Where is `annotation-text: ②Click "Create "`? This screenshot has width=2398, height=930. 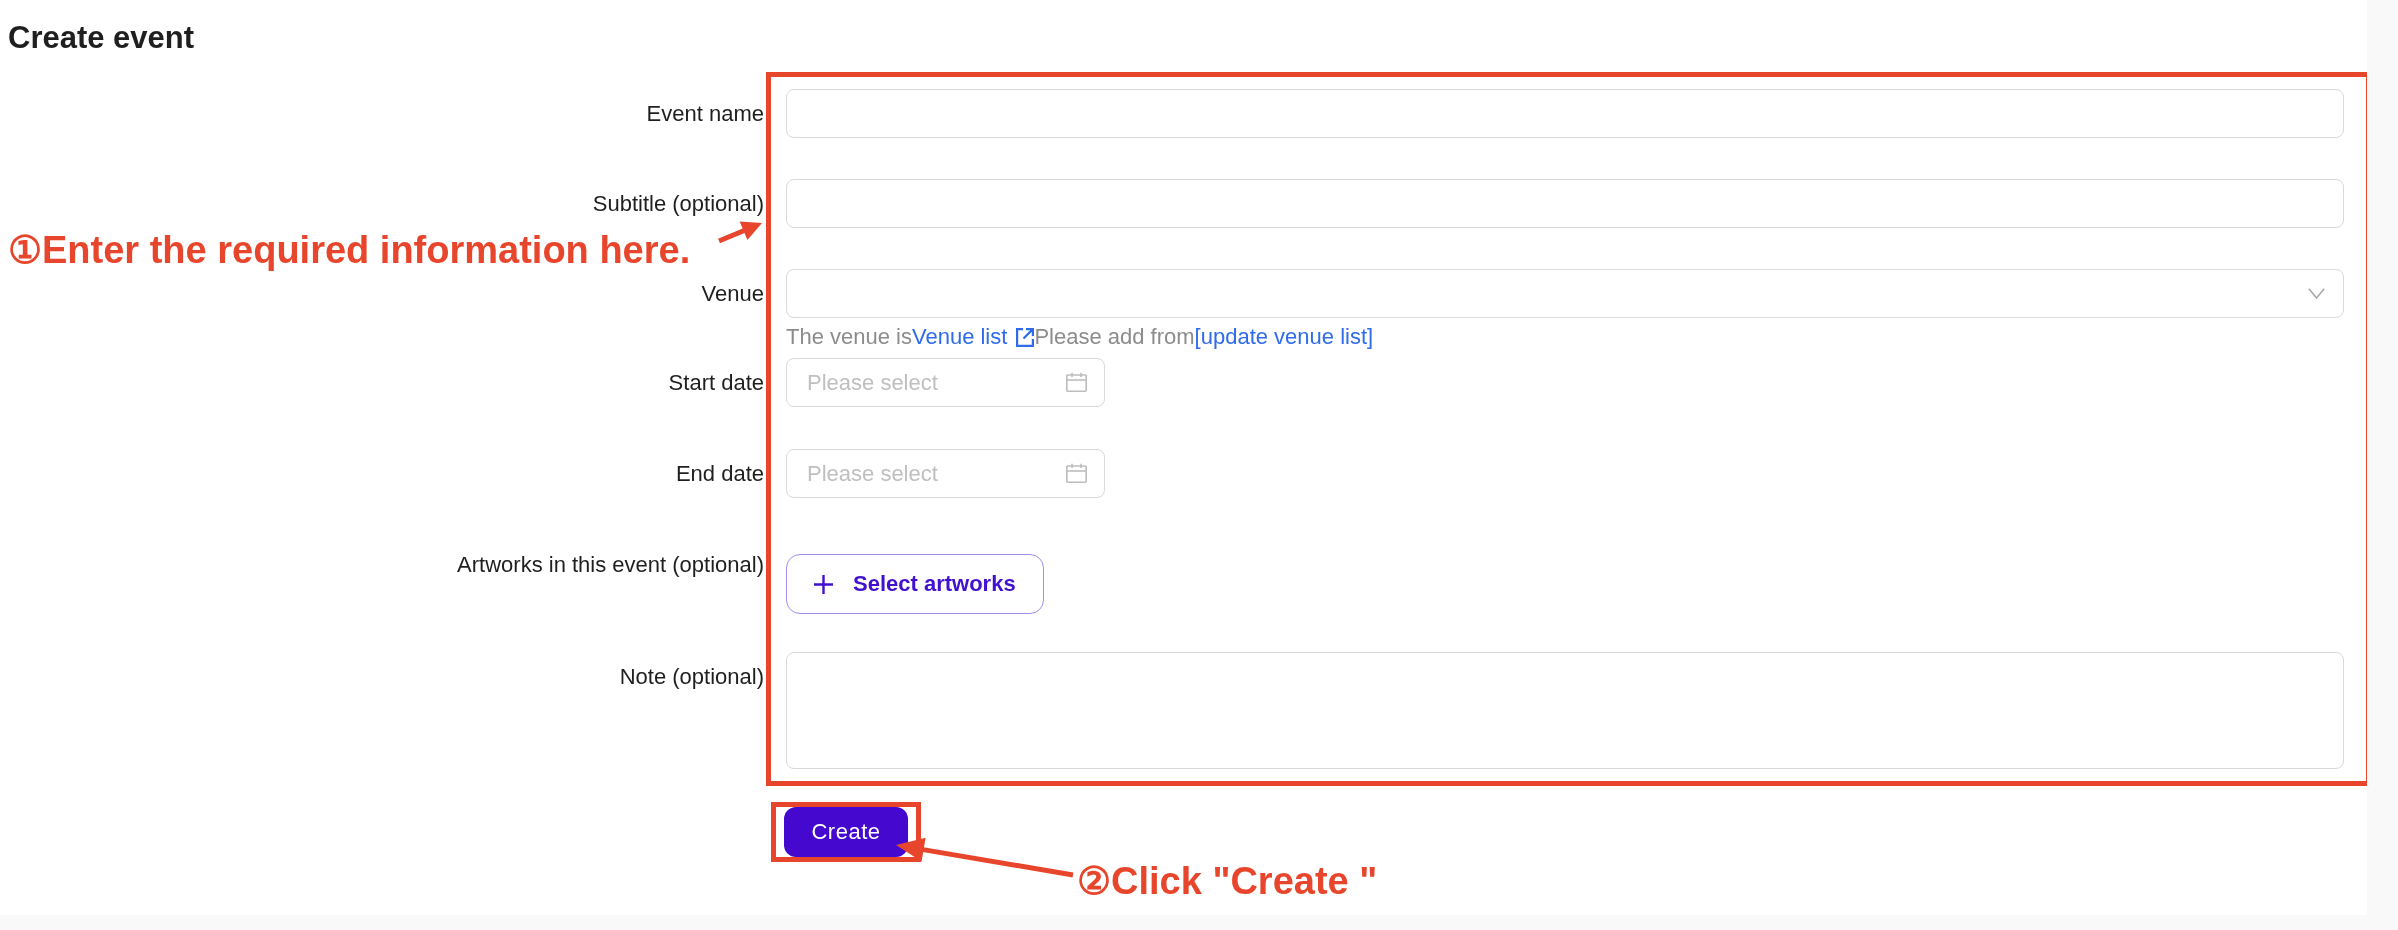
annotation-text: ②Click "Create " is located at coordinates (1227, 881).